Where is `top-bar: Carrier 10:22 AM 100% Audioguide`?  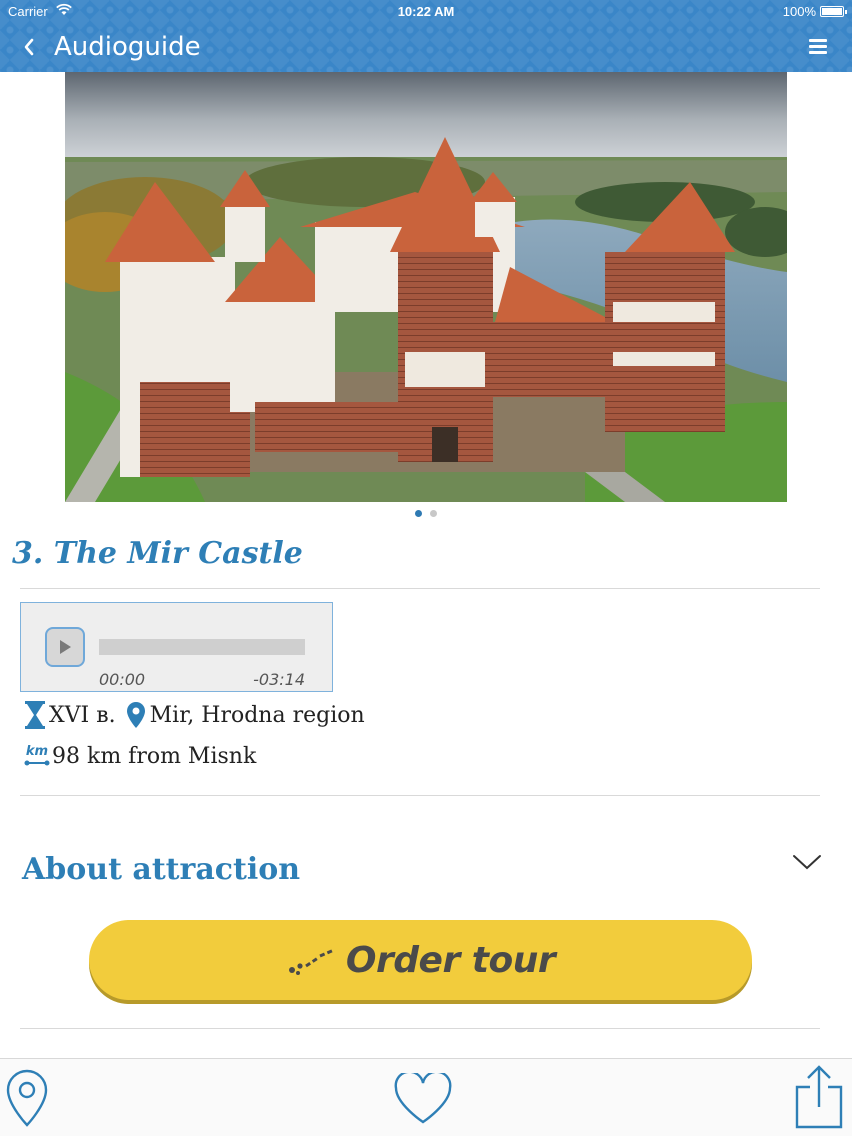 top-bar: Carrier 10:22 AM 100% Audioguide is located at coordinates (426, 36).